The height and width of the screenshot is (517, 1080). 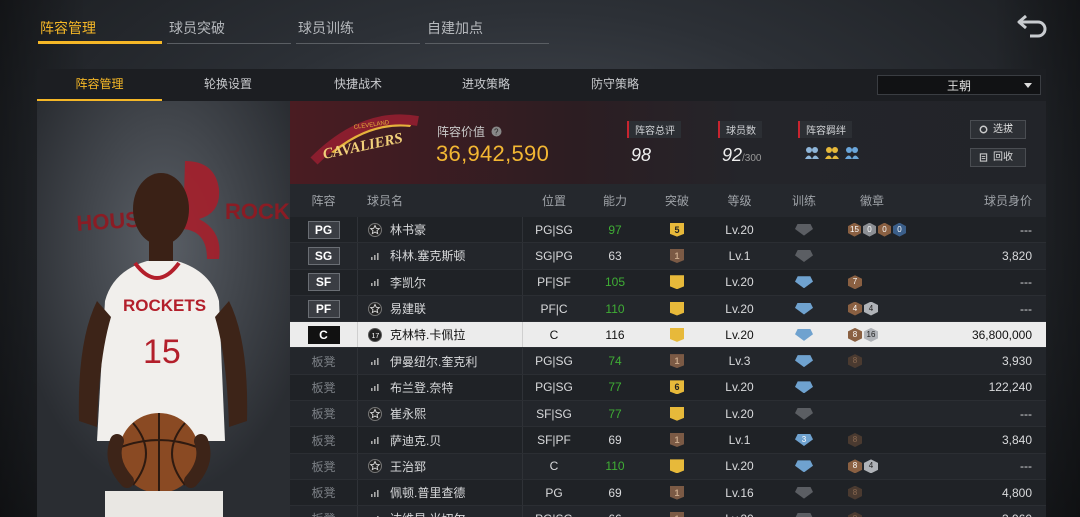 I want to click on select-button: 选拔, so click(x=998, y=129).